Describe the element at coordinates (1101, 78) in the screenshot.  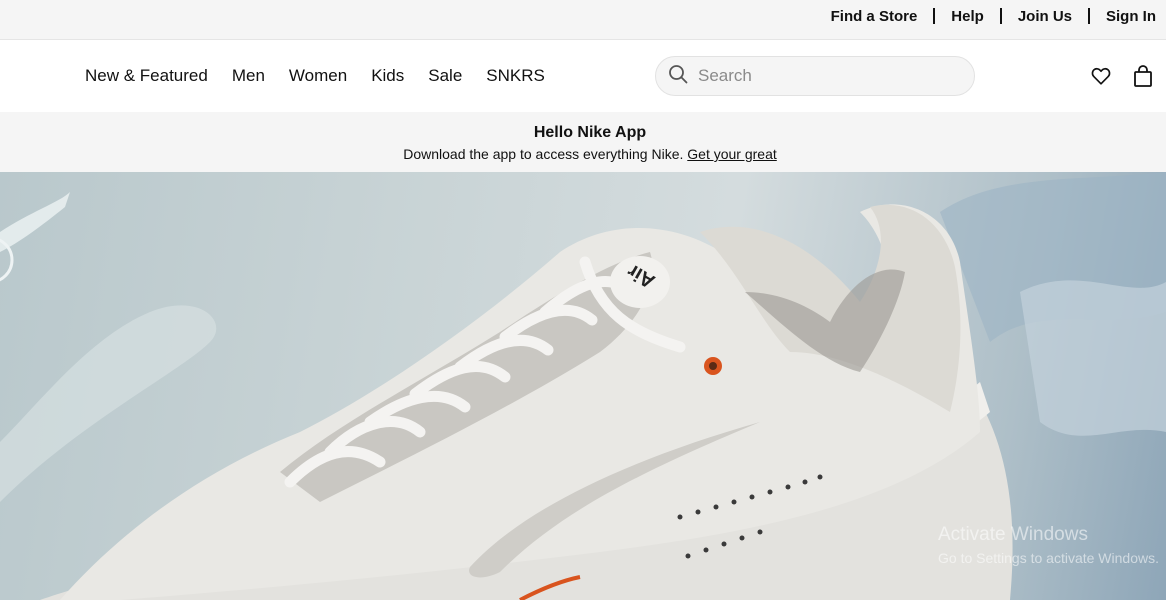
I see `heart-icon` at that location.